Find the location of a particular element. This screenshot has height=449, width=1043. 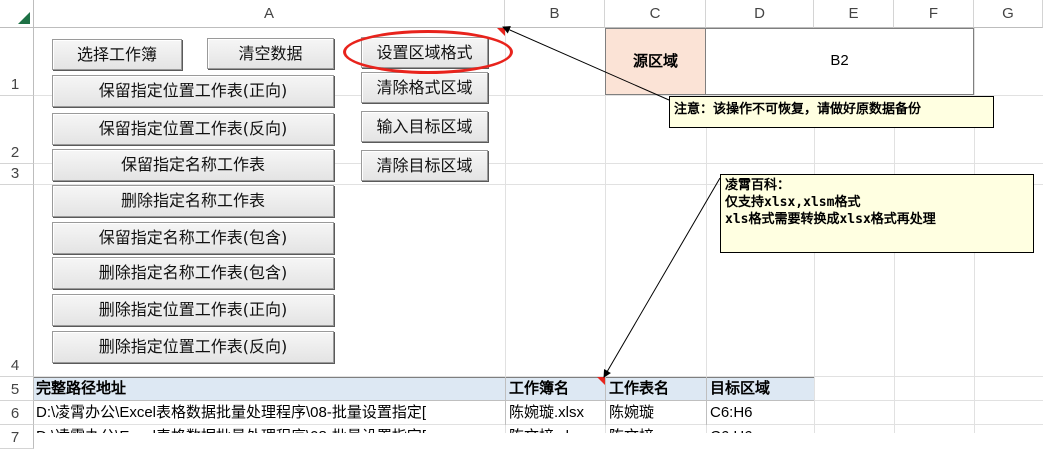

info-comment-arrow is located at coordinates (662, 277).